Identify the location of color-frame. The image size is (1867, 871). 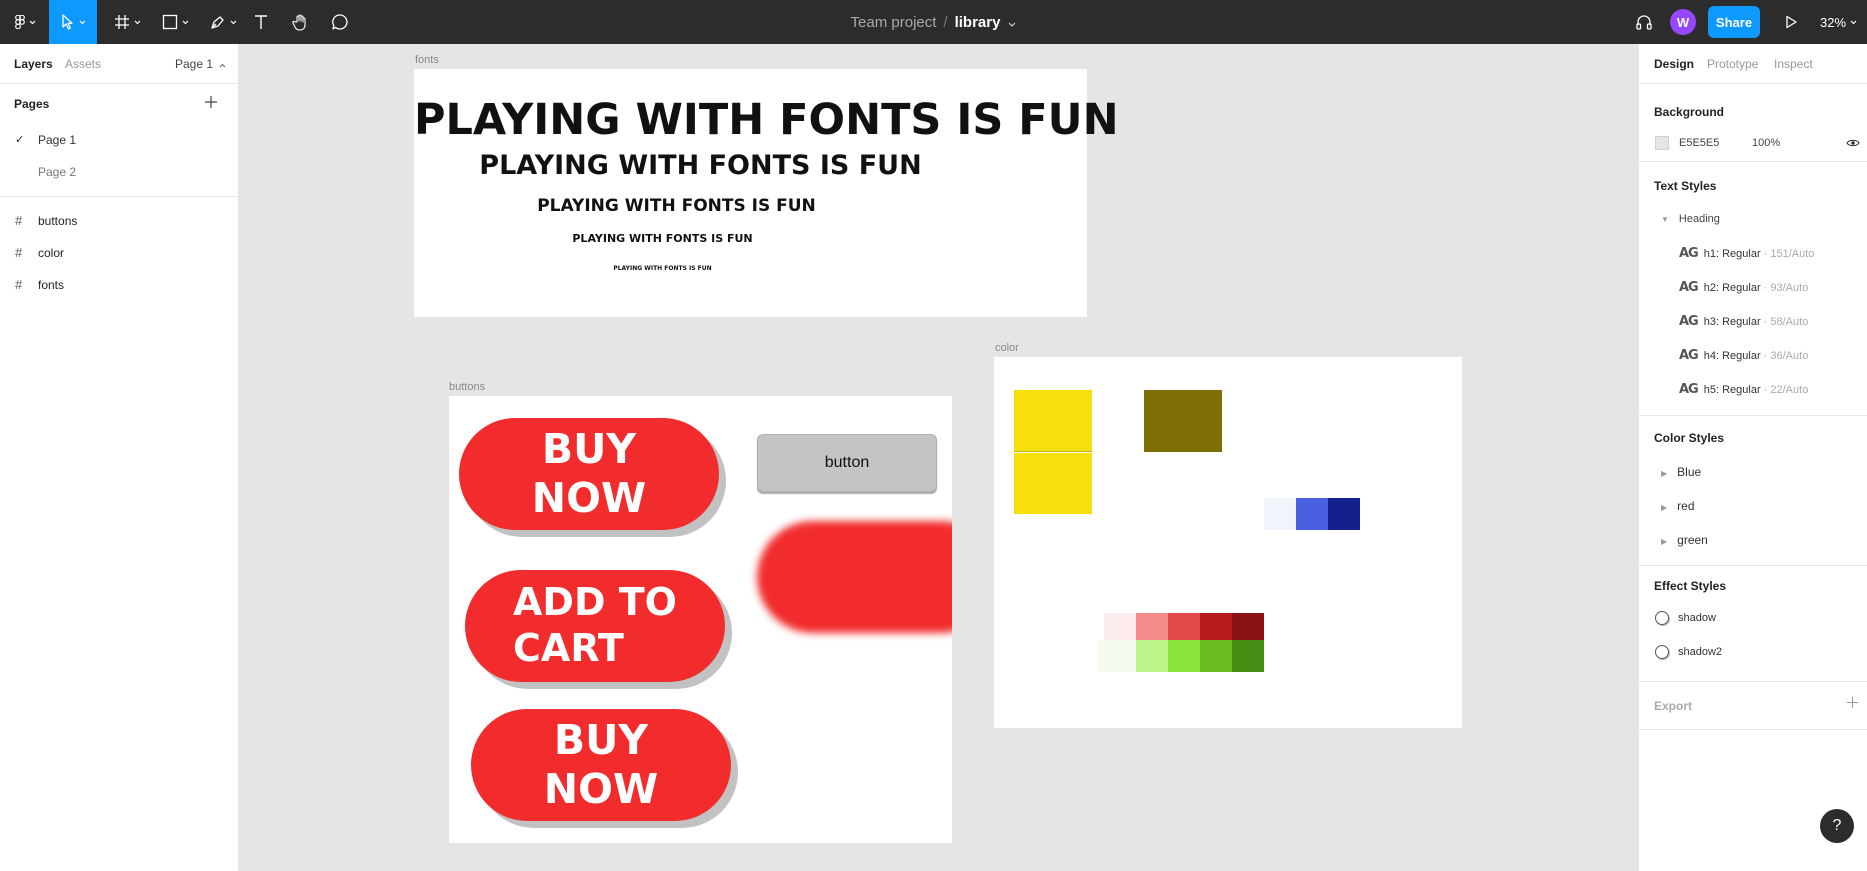
(1228, 542).